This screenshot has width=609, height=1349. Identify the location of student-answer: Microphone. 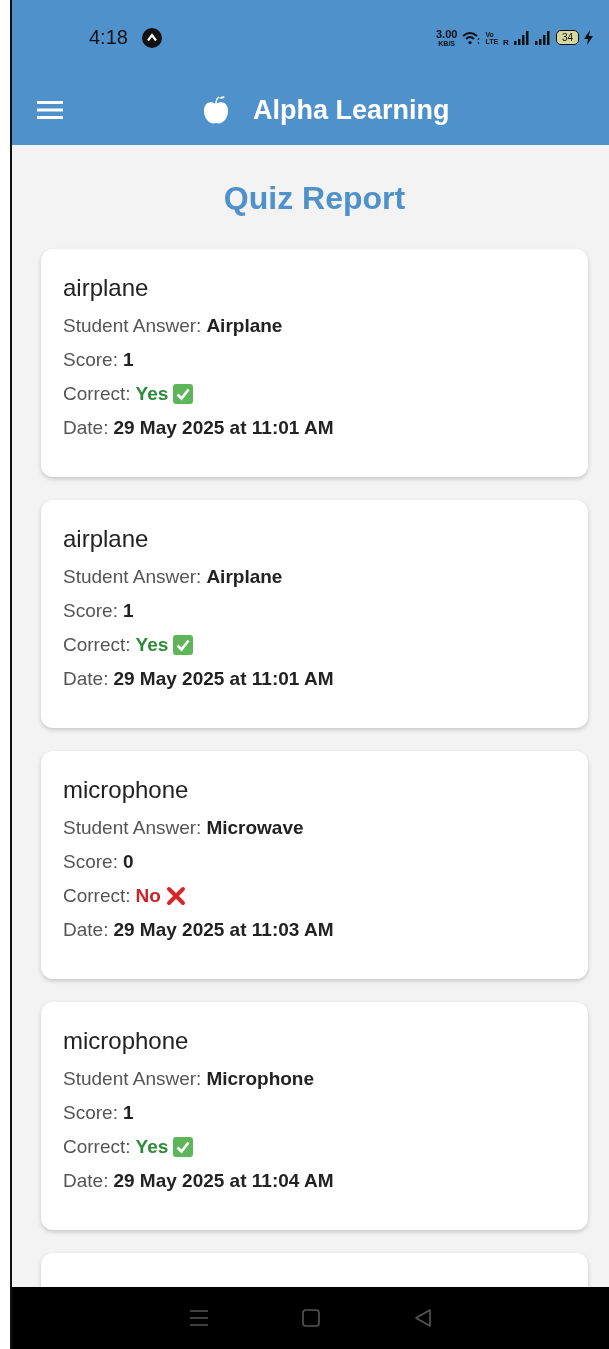
(260, 1079).